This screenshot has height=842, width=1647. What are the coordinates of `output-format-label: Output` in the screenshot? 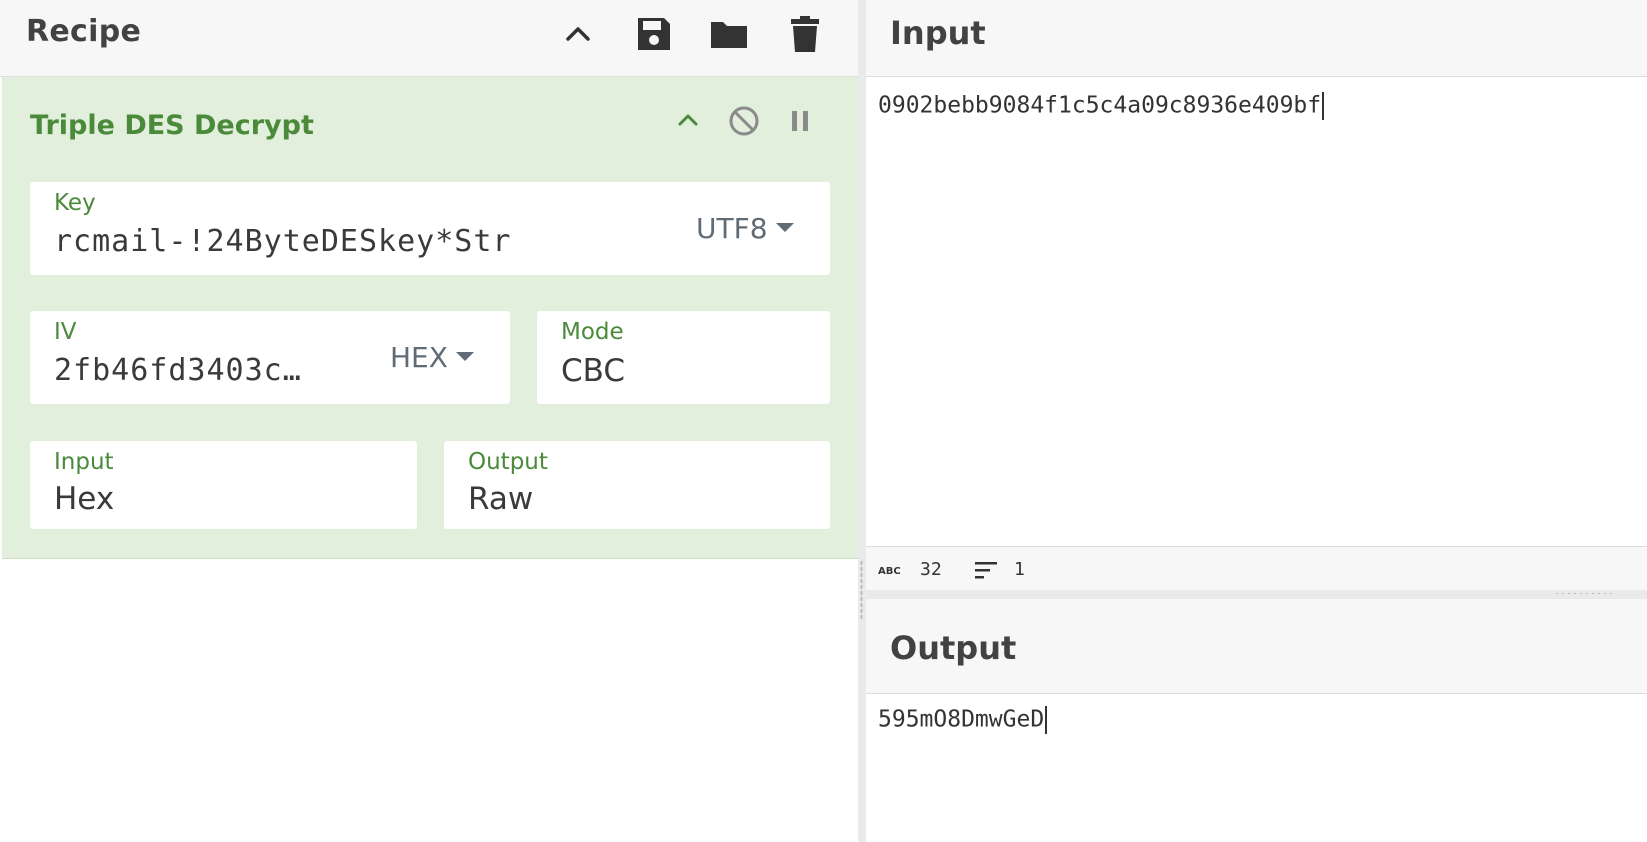 It's located at (508, 462).